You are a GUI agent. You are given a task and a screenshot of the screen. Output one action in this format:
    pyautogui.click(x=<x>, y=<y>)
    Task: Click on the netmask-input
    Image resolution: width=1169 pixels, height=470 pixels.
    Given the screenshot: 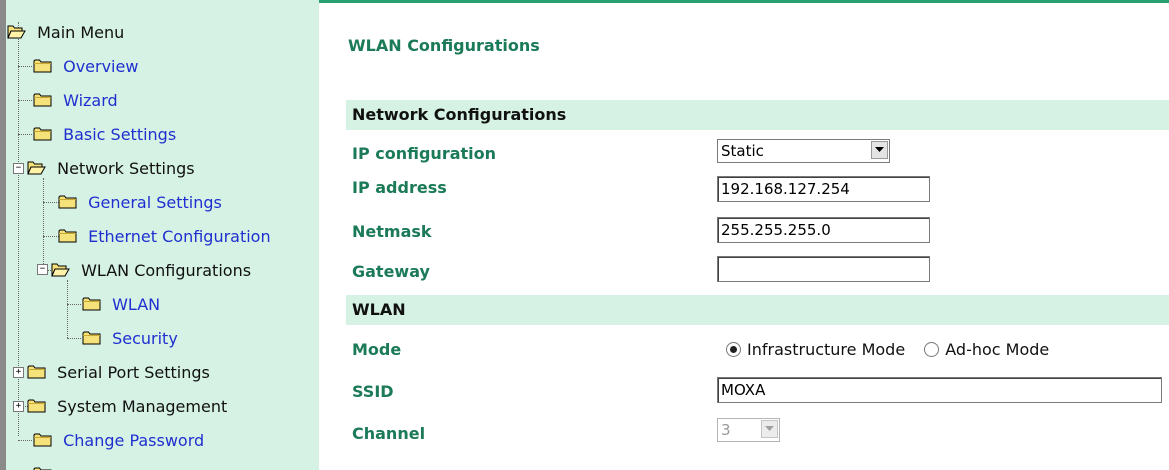 What is the action you would take?
    pyautogui.click(x=823, y=230)
    